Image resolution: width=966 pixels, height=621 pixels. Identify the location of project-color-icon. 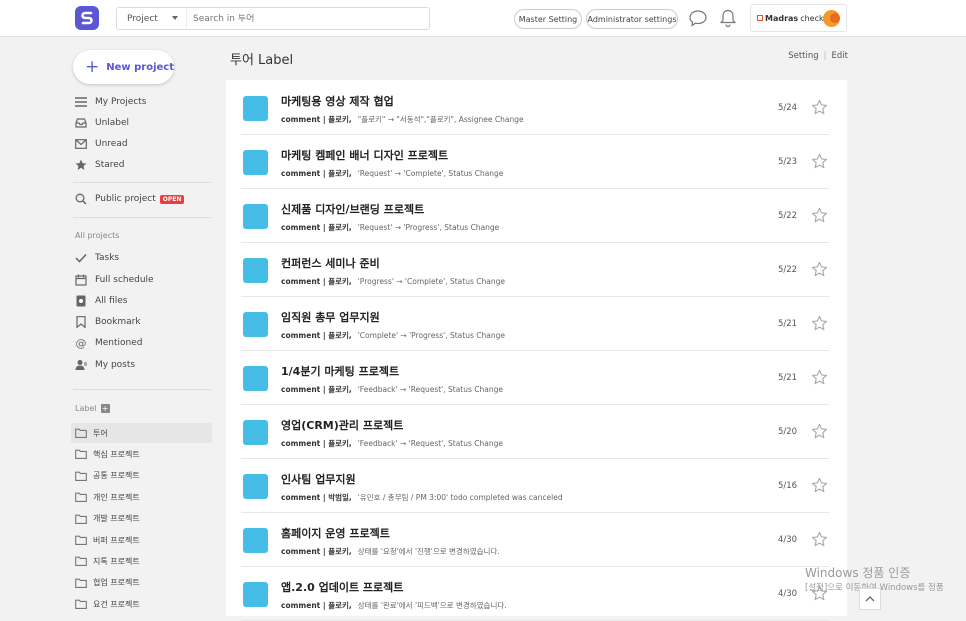
(255, 378).